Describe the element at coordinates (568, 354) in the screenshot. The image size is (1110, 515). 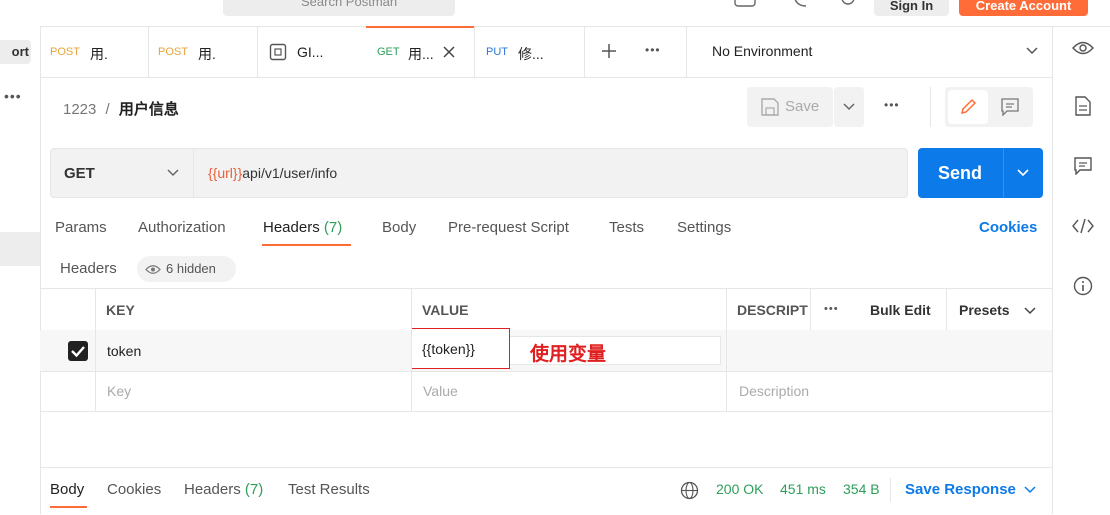
I see `annotation-text: 使用变量` at that location.